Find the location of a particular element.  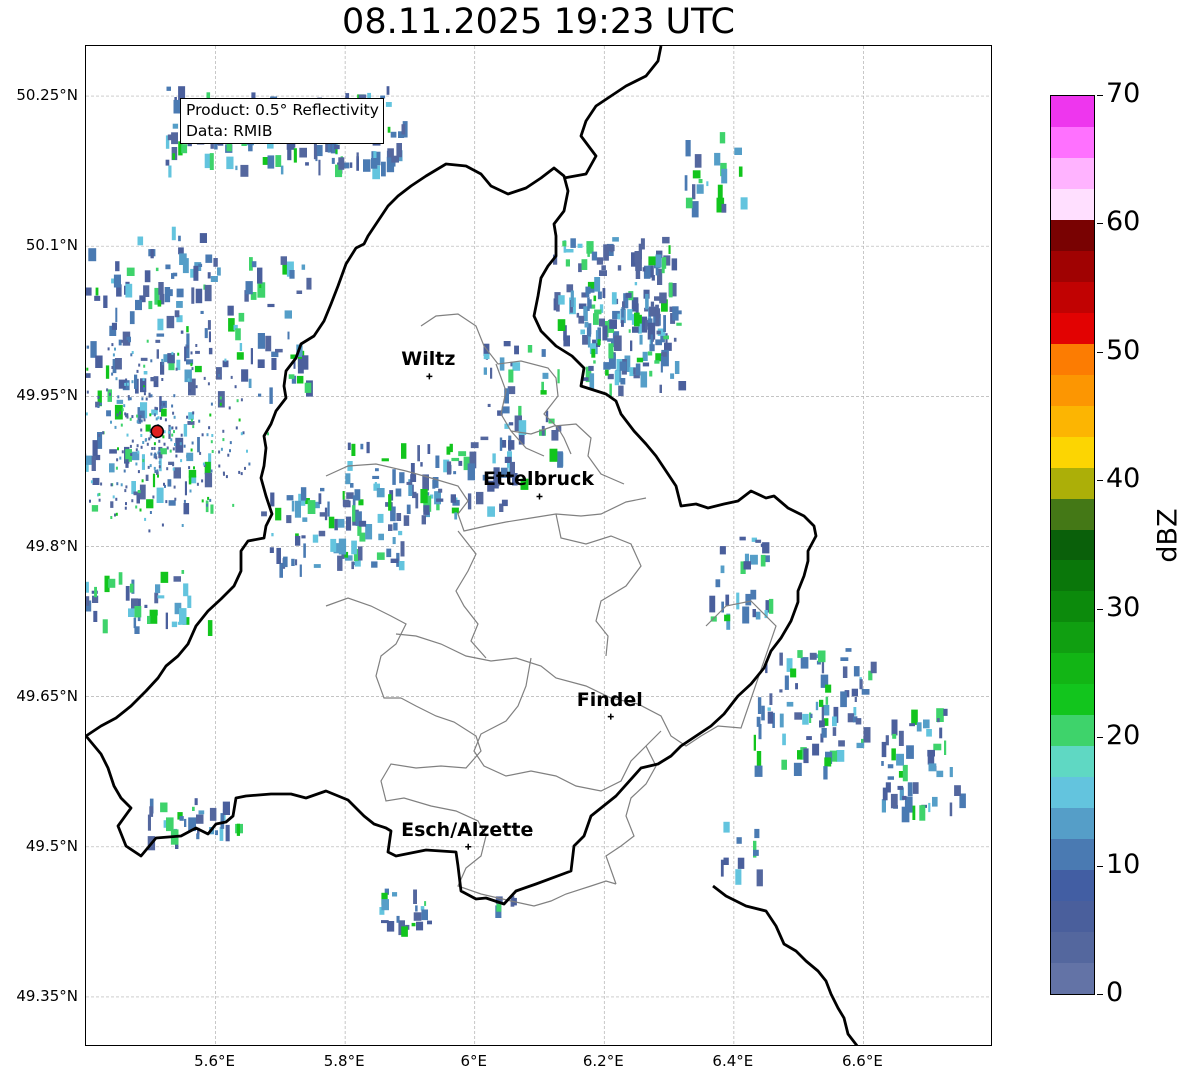

canton-border-south-centre is located at coordinates (586, 673).